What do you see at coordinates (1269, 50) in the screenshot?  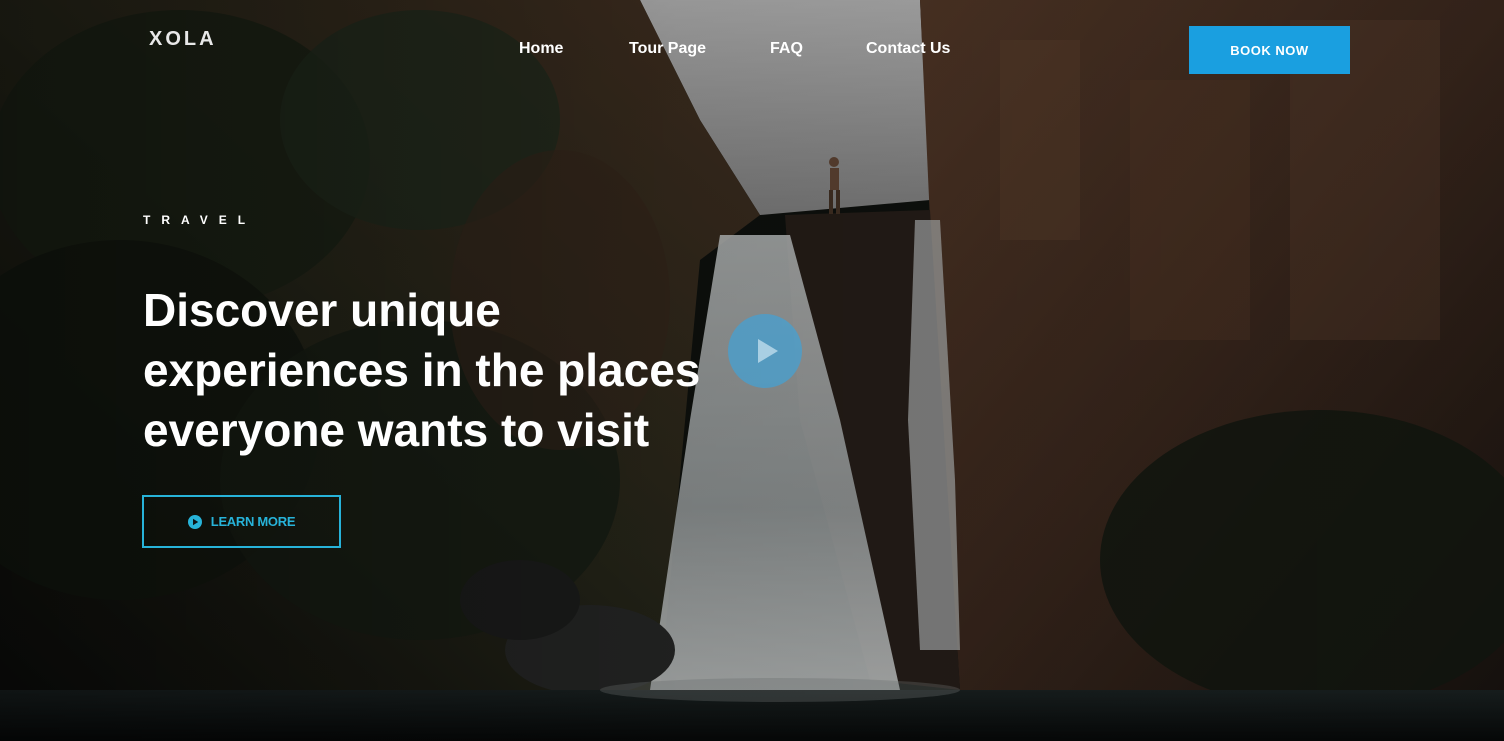 I see `book-now-button: BOOK NOW` at bounding box center [1269, 50].